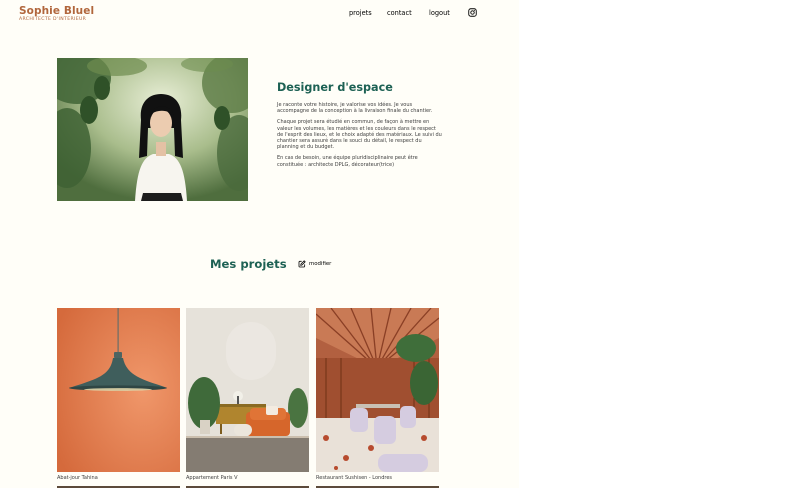 Image resolution: width=792 pixels, height=488 pixels. I want to click on intro-title: Designer d'espace, so click(335, 87).